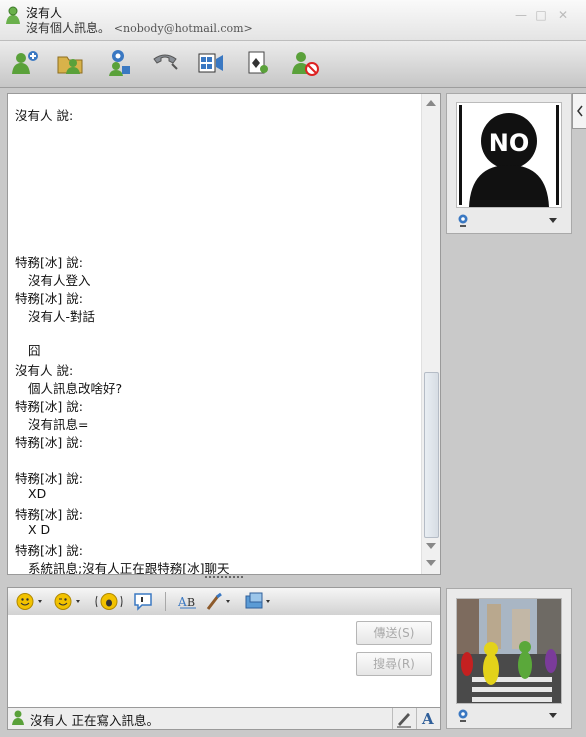  What do you see at coordinates (58, 424) in the screenshot?
I see `message-line: 沒有訊息=` at bounding box center [58, 424].